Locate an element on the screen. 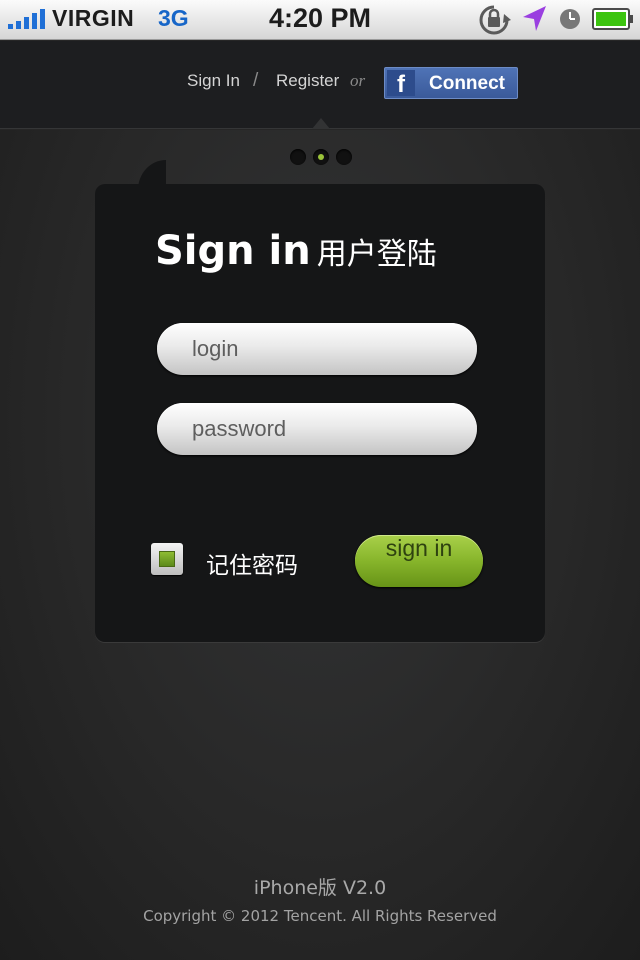  or-text: or is located at coordinates (358, 80).